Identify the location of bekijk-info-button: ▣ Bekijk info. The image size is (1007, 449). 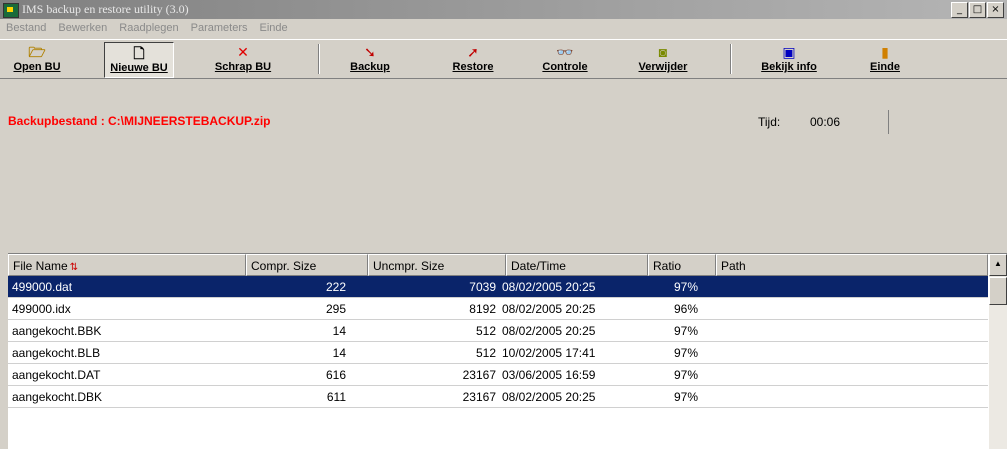
(789, 59).